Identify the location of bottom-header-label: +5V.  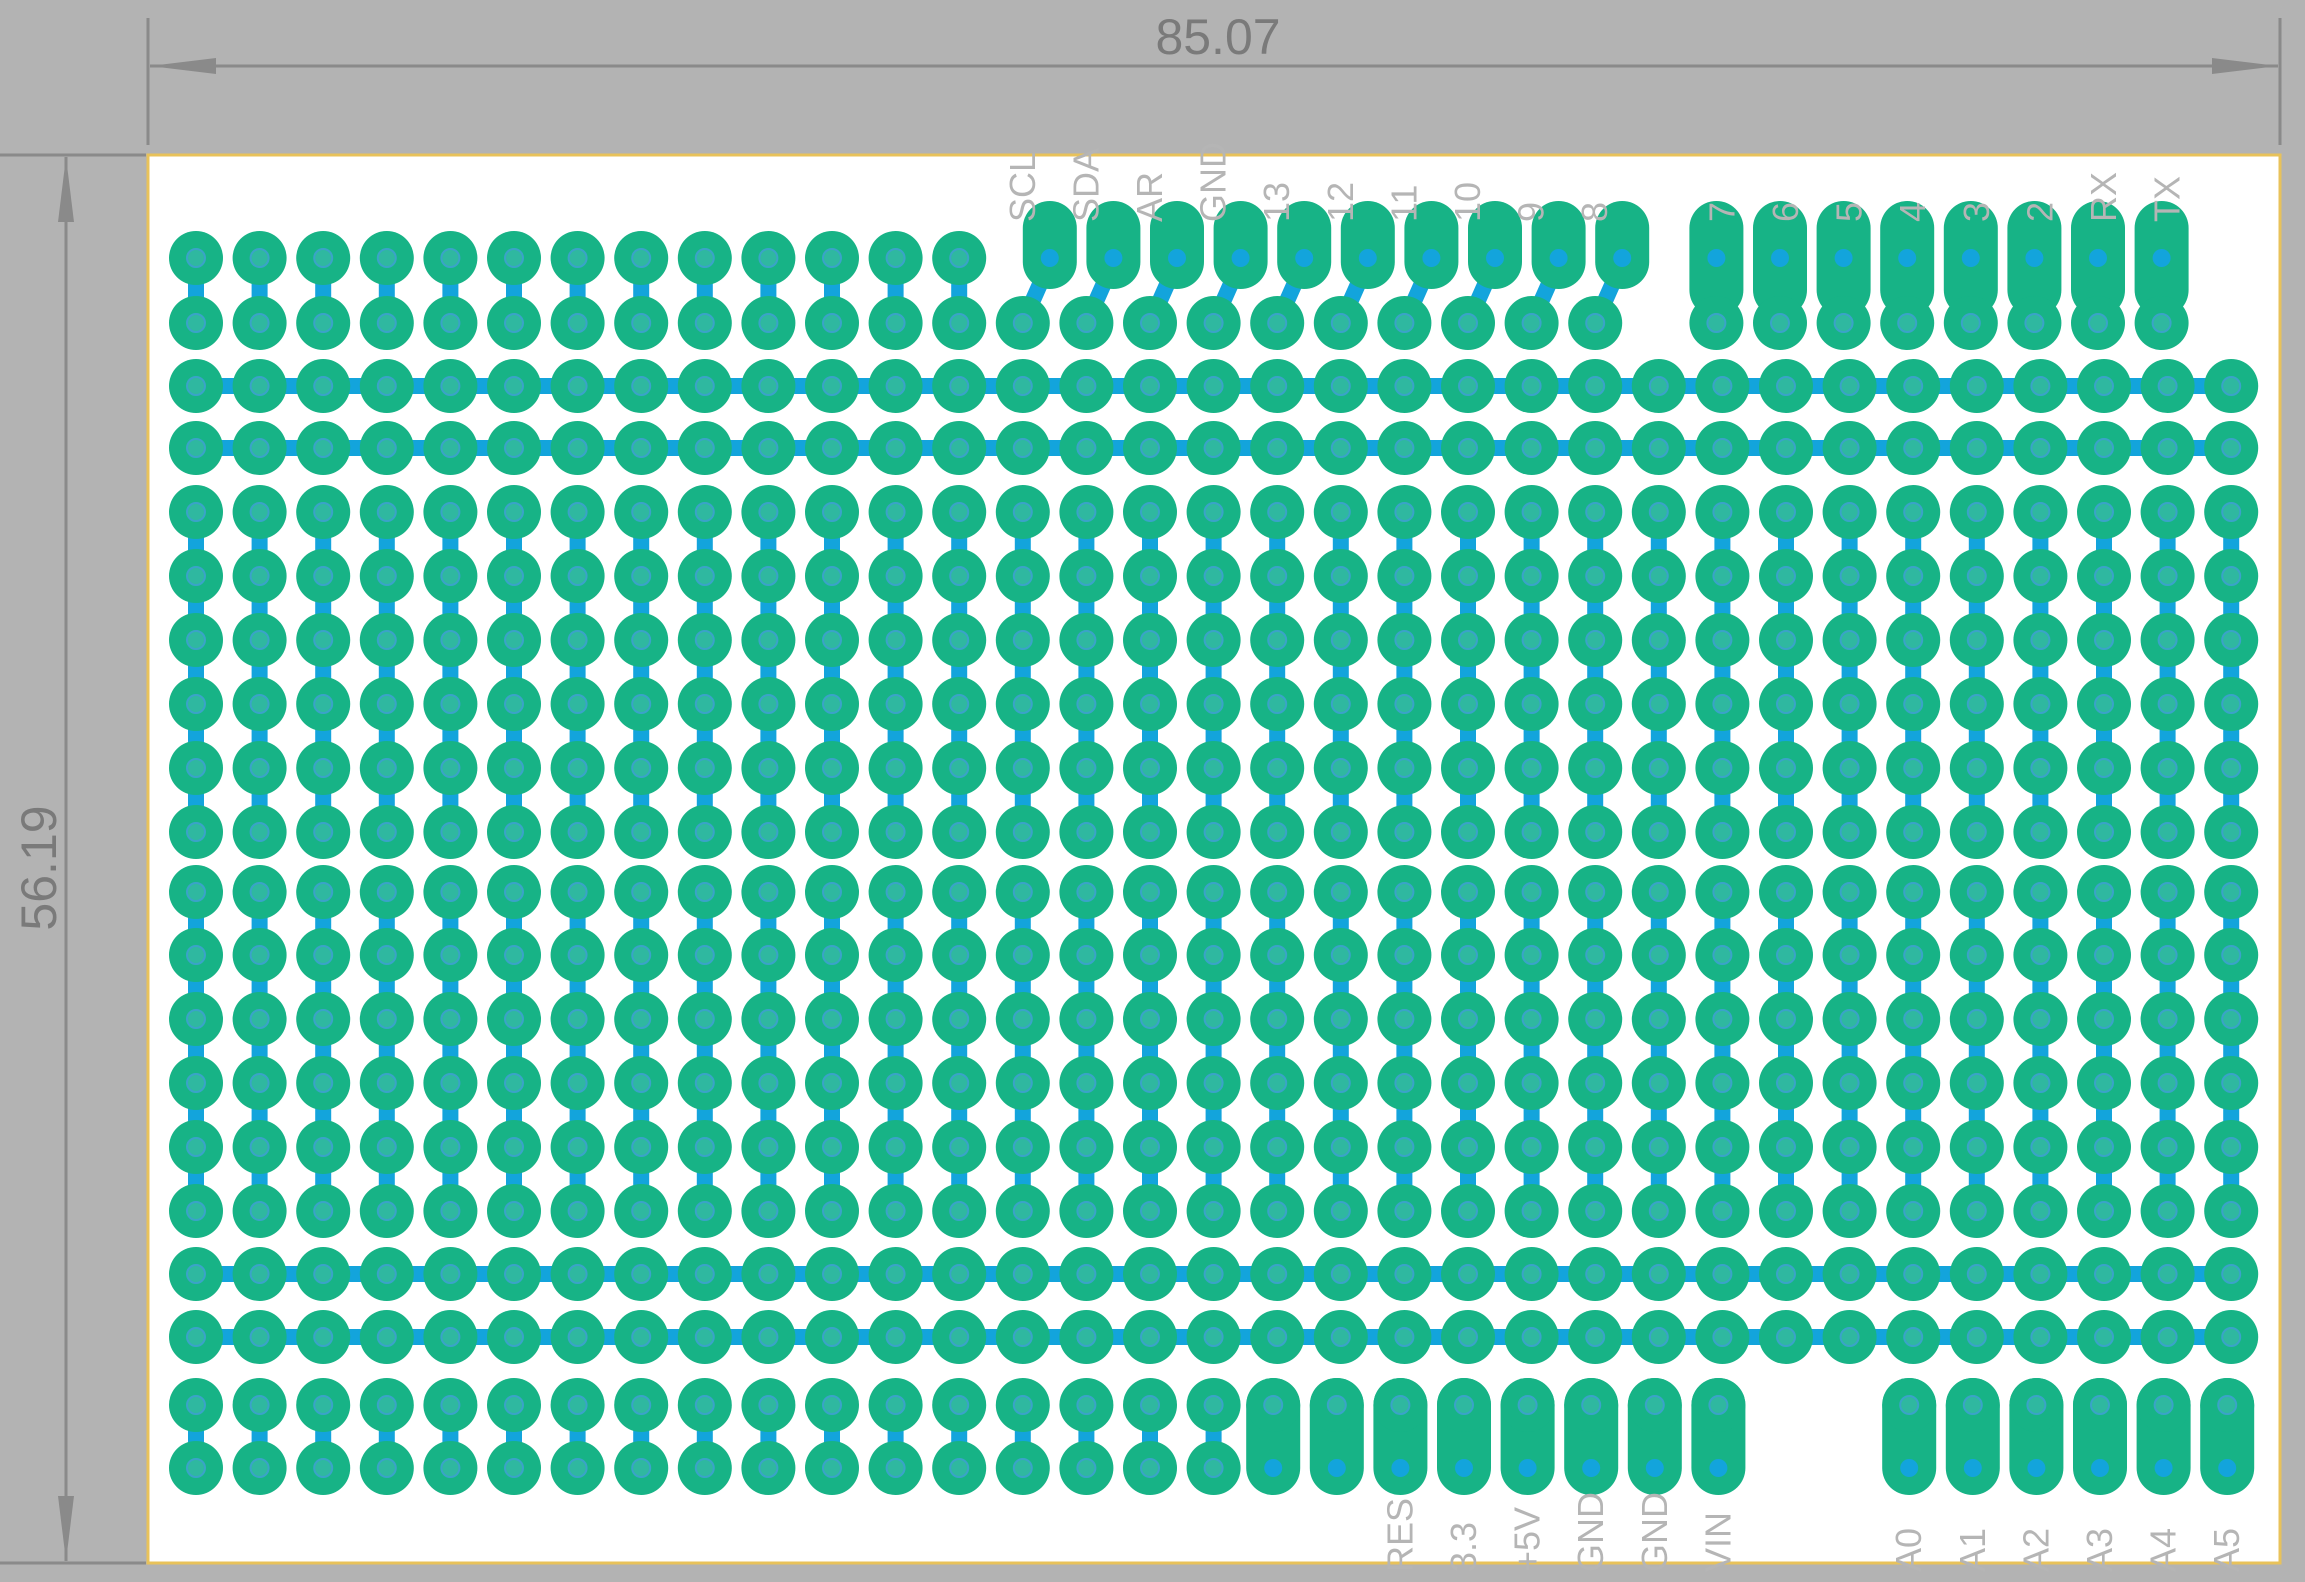
(1527, 1539).